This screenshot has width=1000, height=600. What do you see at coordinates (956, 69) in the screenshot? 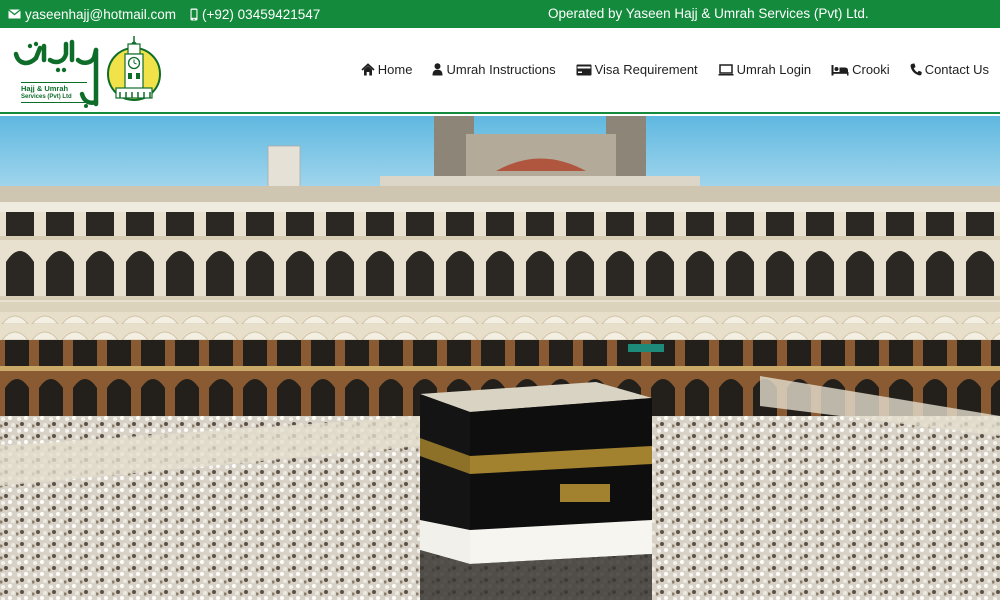
I see `nav-contact-us-label: Contact Us` at bounding box center [956, 69].